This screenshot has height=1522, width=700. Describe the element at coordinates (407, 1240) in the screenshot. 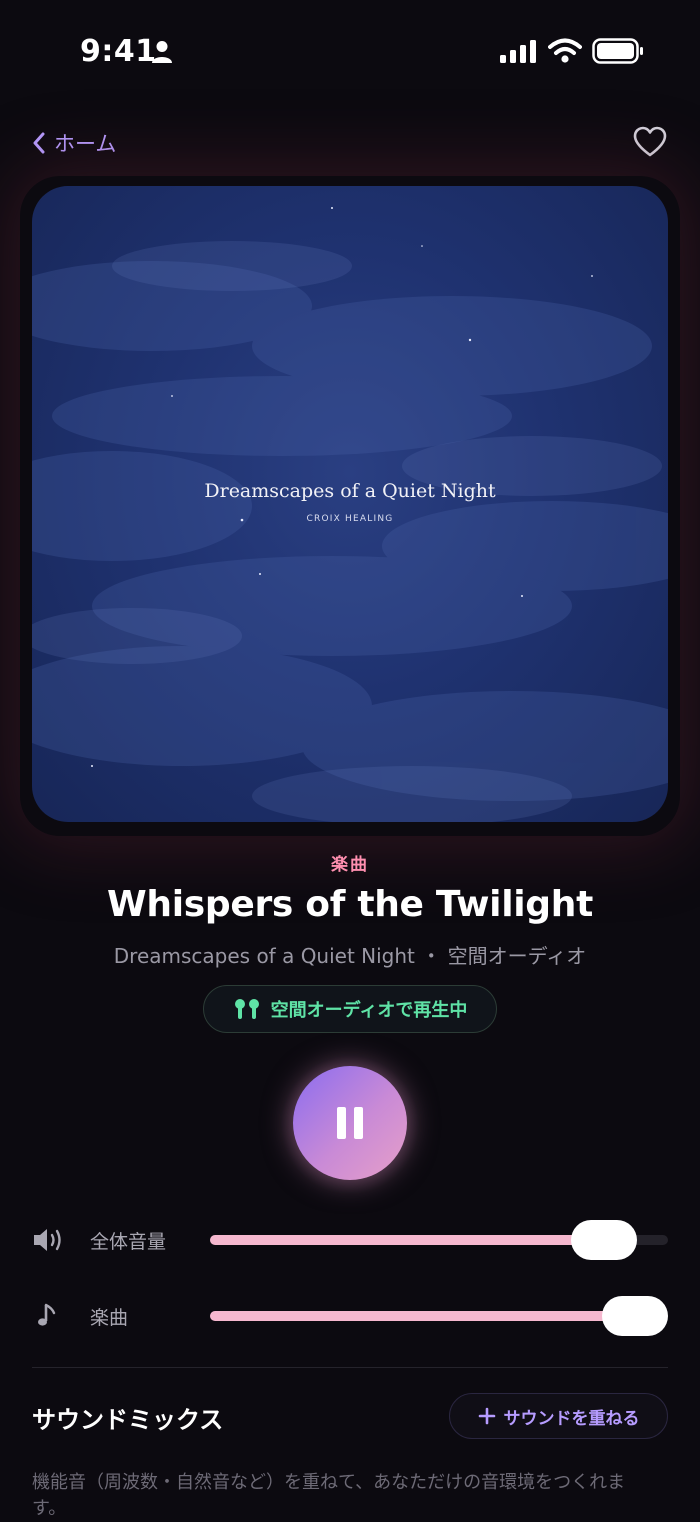

I see `master-volume-fill` at that location.